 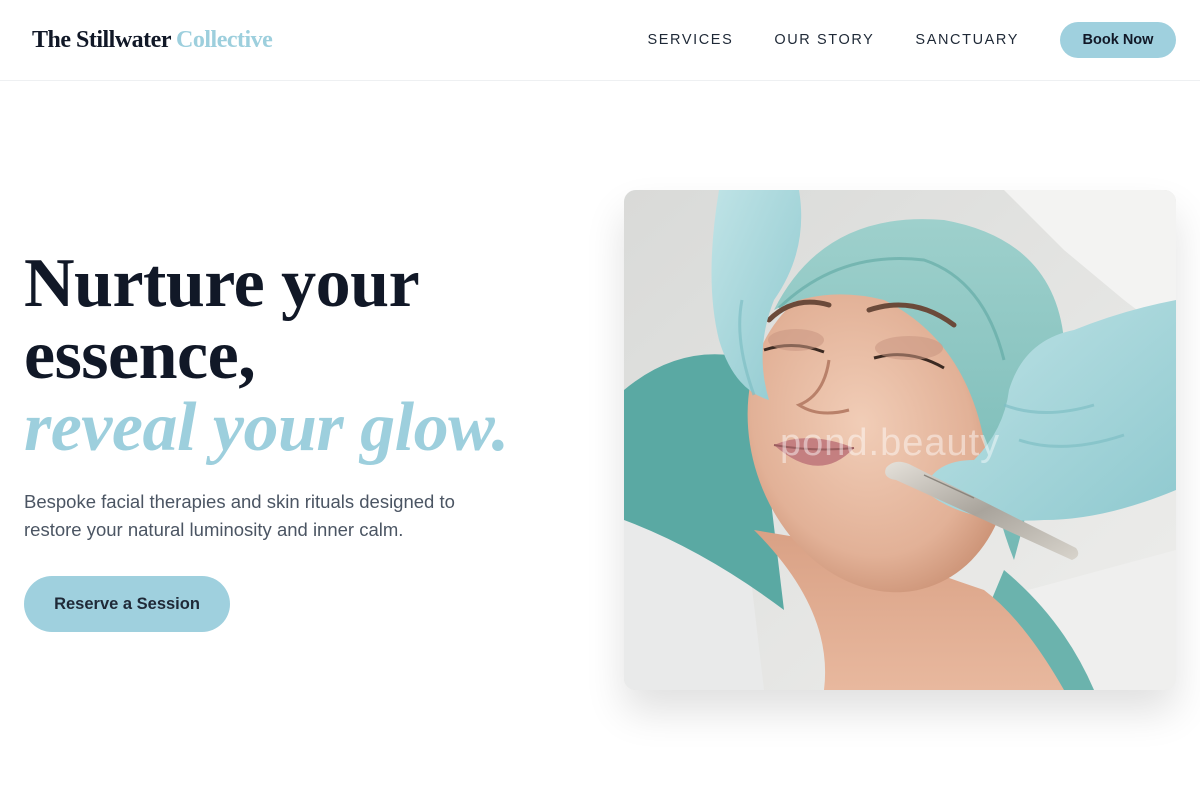 What do you see at coordinates (314, 356) in the screenshot?
I see `hero-headline: Nurture your essence, reveal your glow.` at bounding box center [314, 356].